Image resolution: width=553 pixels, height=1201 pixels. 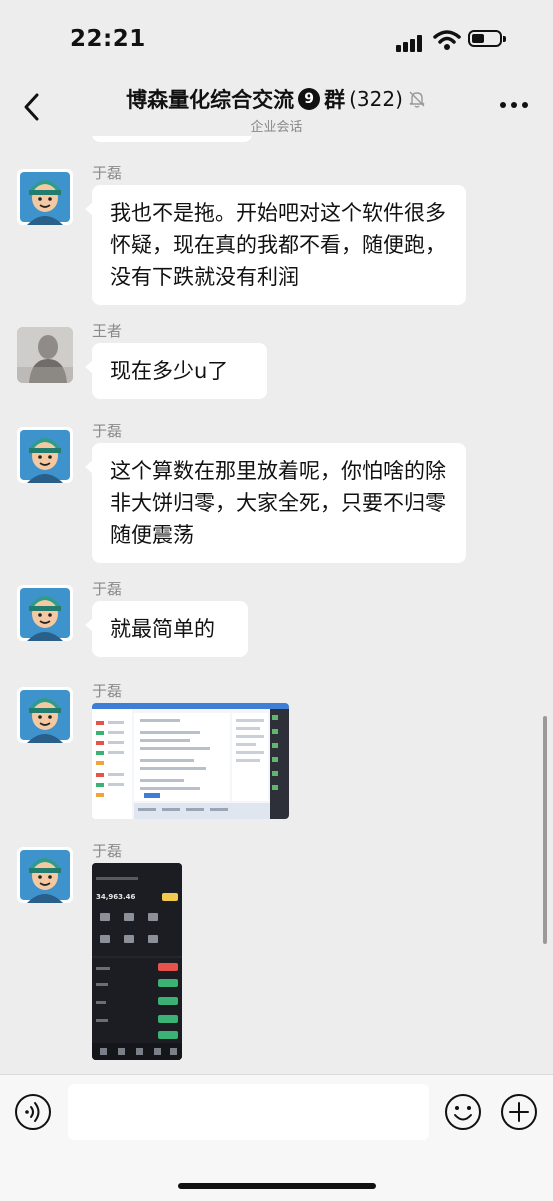 I want to click on bell-slash-icon, so click(x=417, y=99).